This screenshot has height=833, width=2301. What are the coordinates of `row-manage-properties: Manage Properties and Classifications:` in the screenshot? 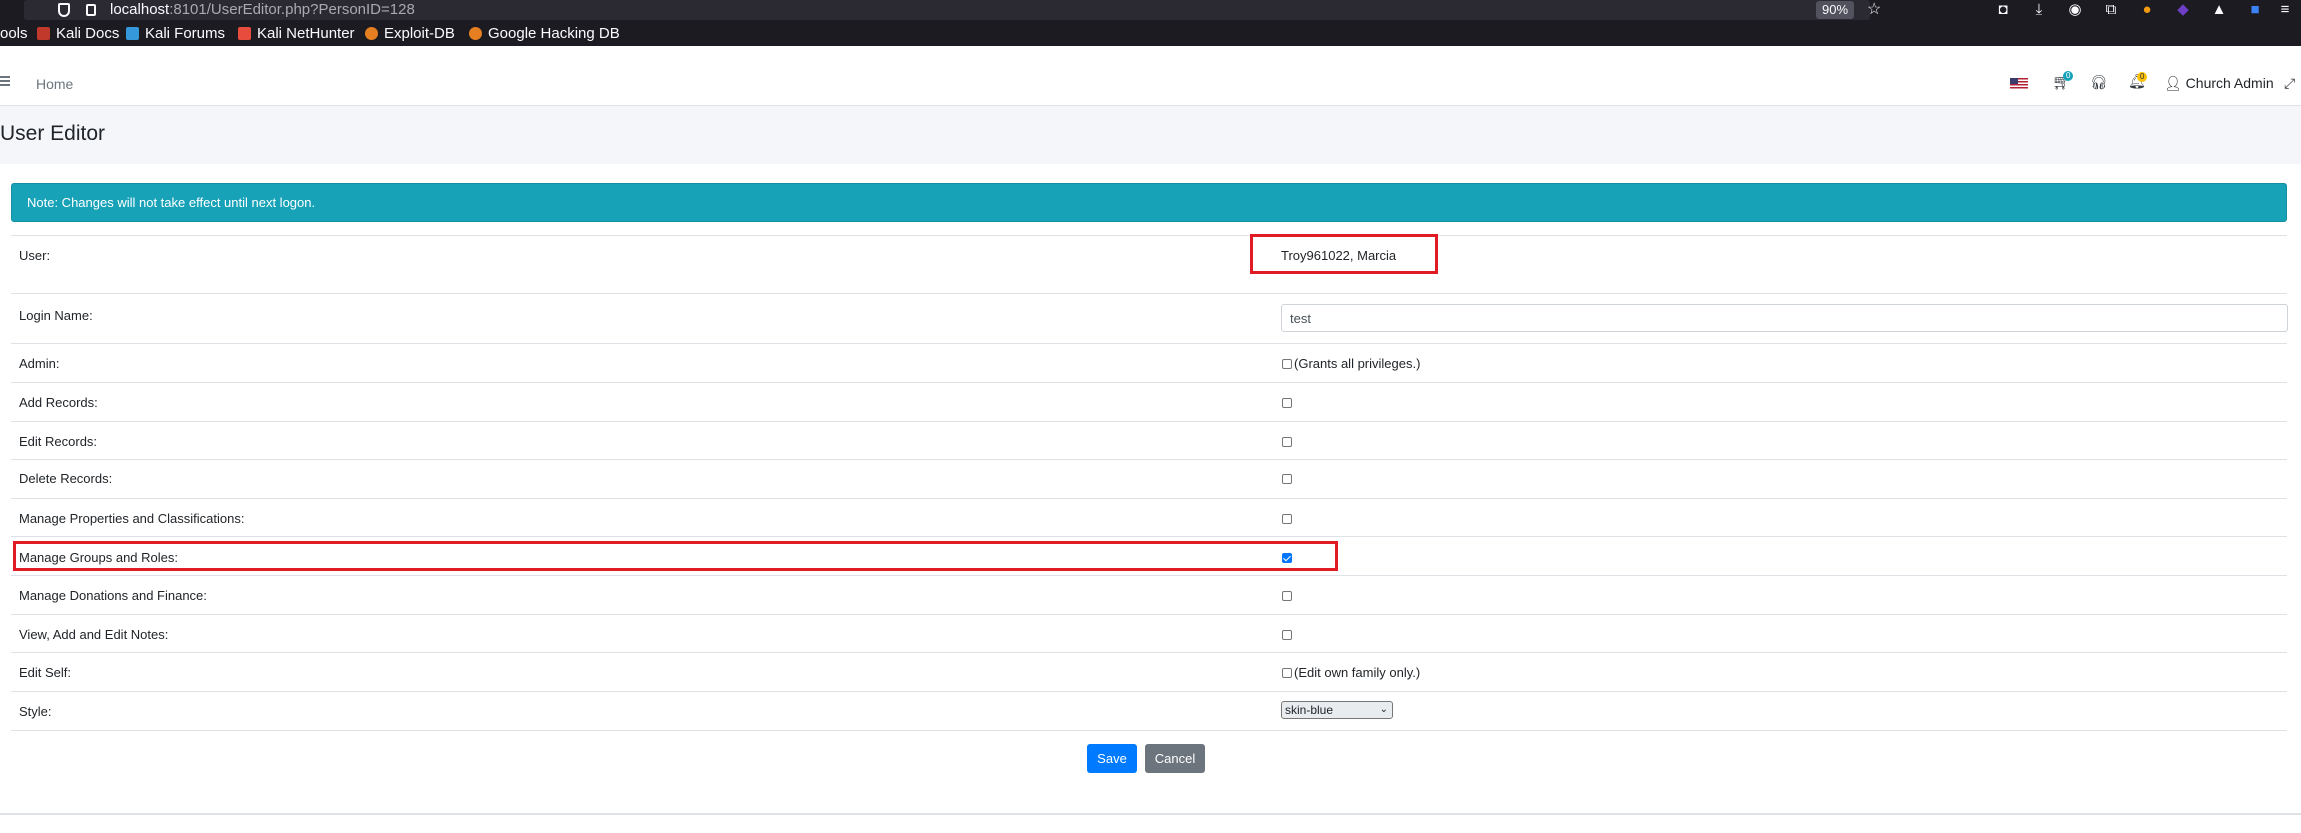 It's located at (1149, 517).